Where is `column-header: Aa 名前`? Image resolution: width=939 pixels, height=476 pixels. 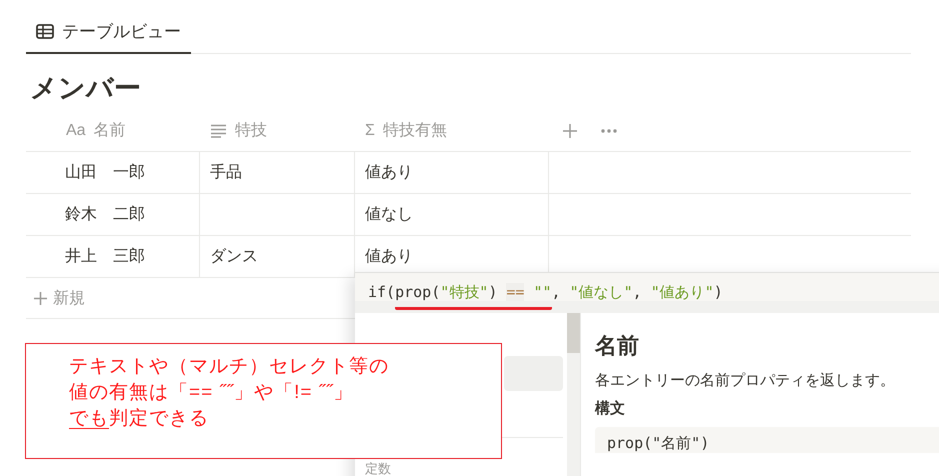 column-header: Aa 名前 is located at coordinates (113, 130).